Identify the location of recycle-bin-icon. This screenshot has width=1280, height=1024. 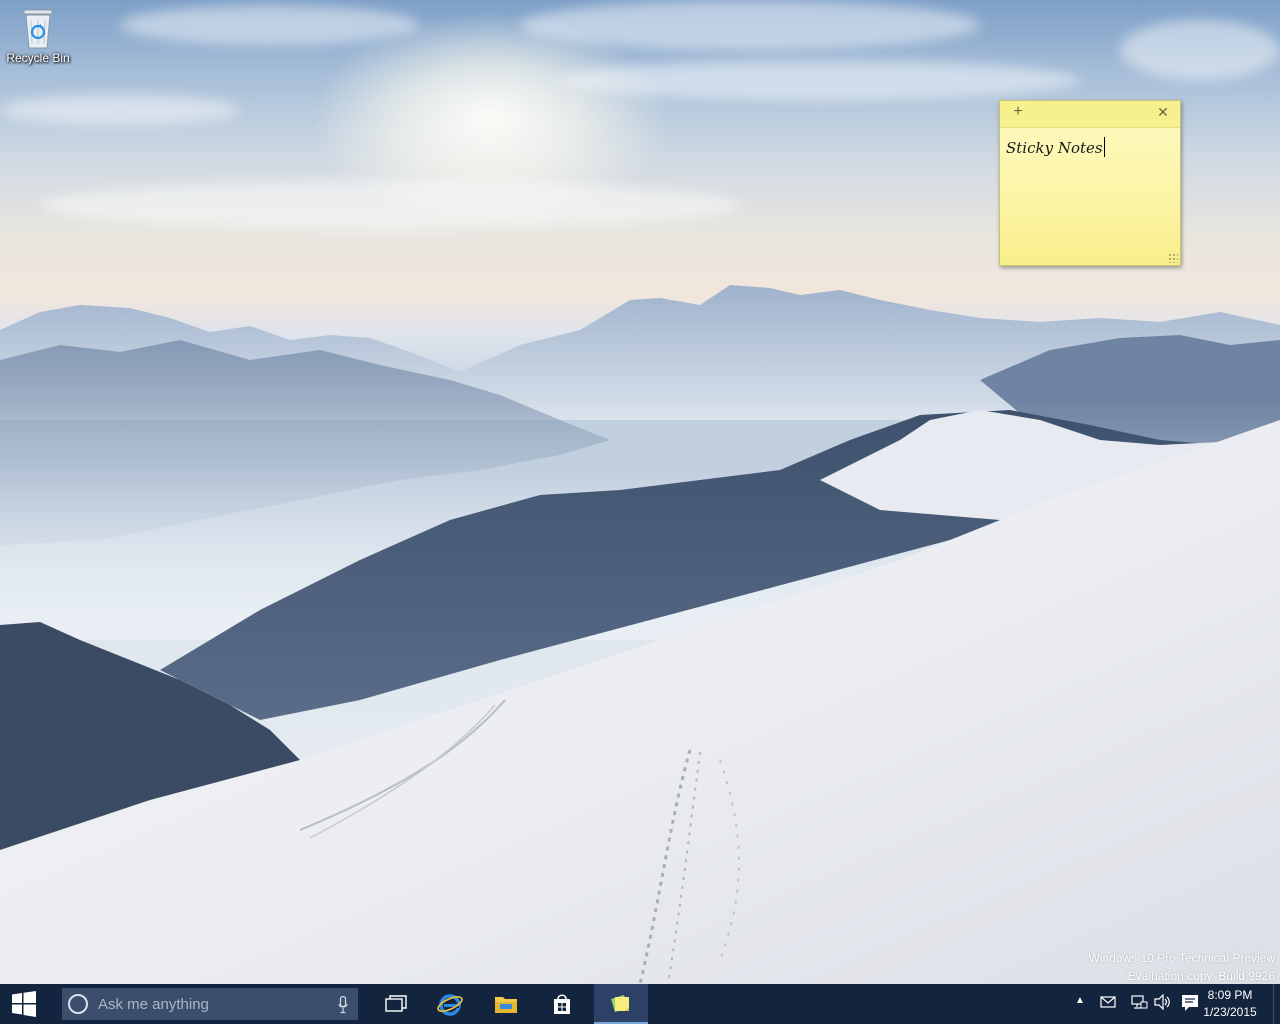
(38, 29).